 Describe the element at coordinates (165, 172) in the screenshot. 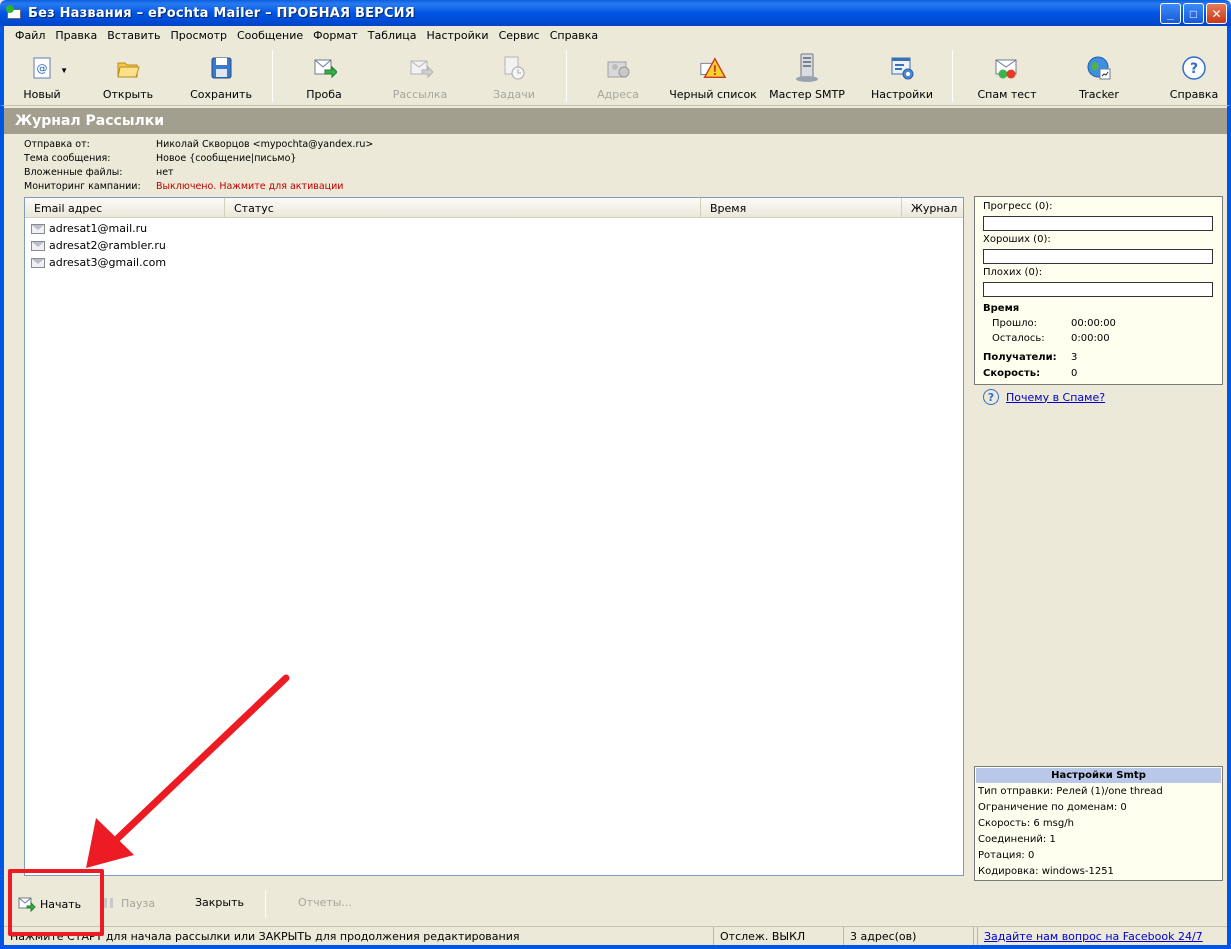

I see `attachments-value: нет` at that location.